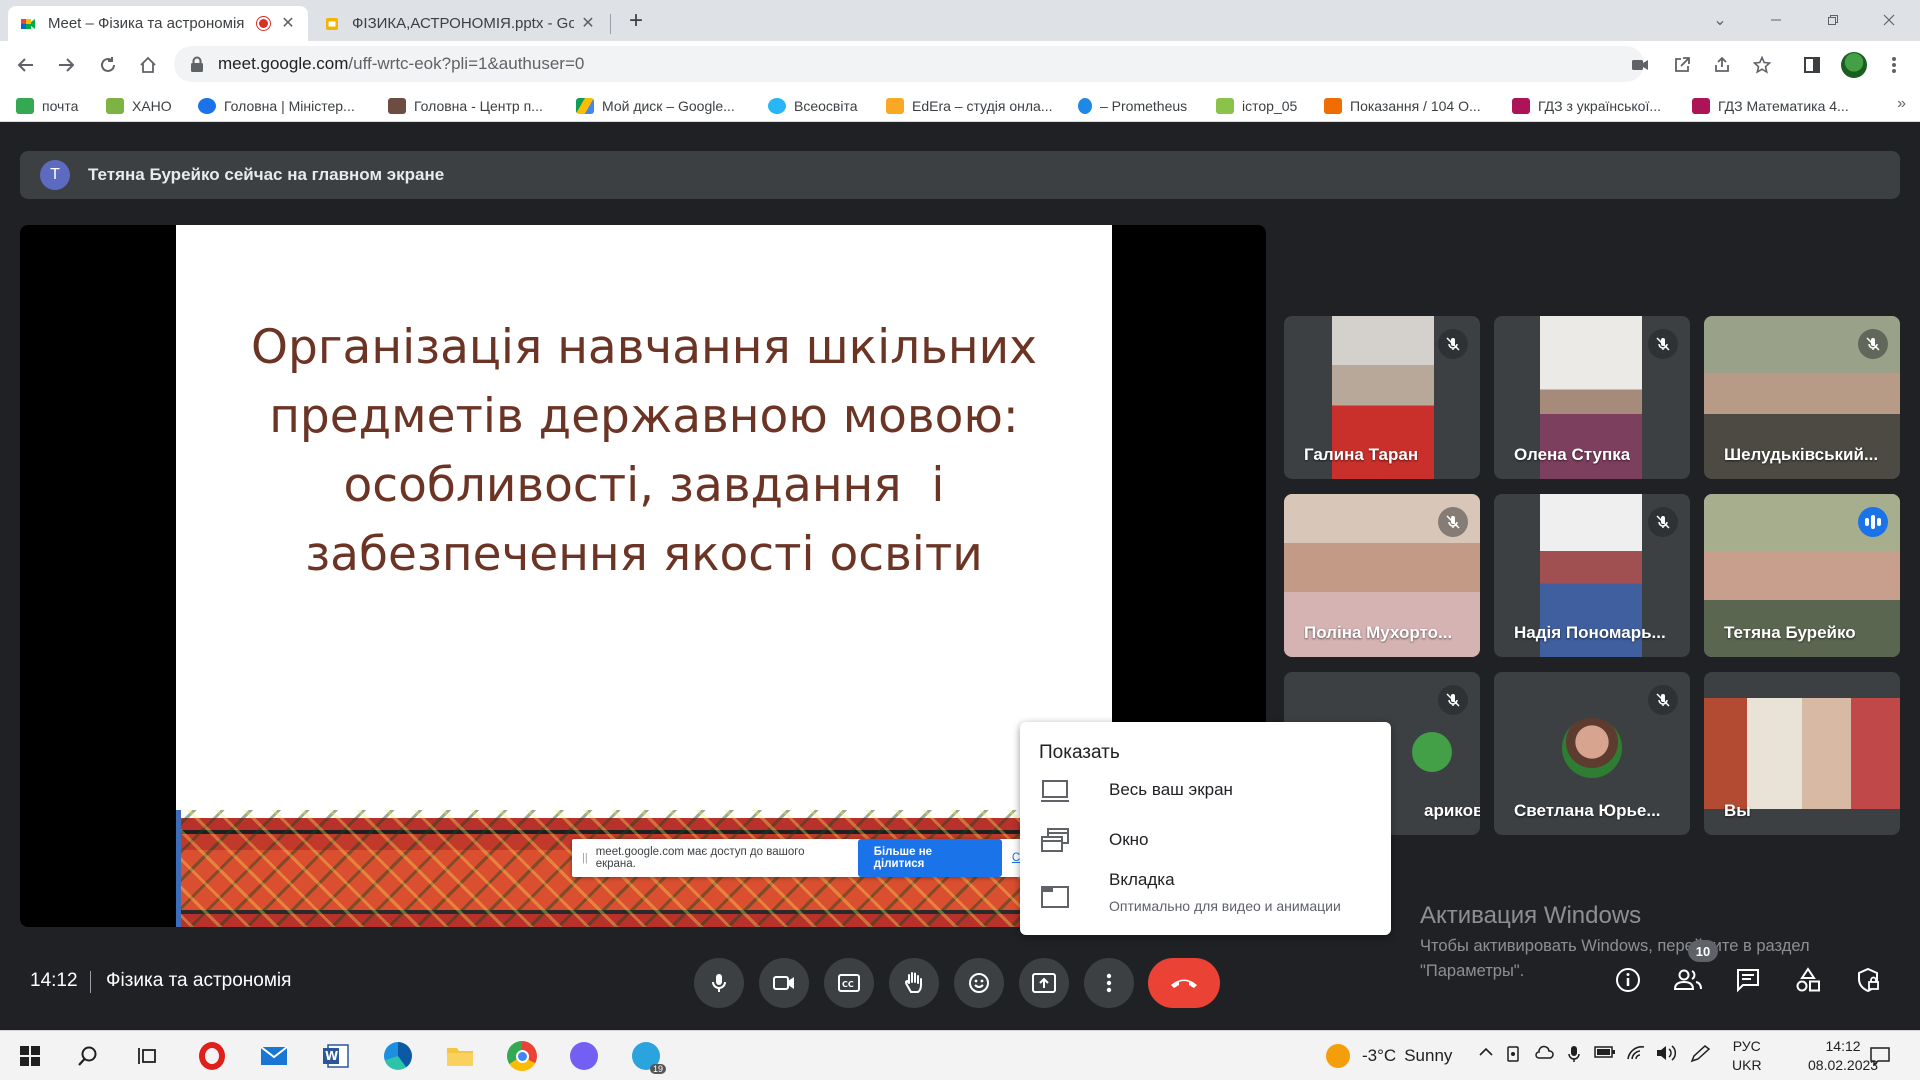 The height and width of the screenshot is (1080, 1920). What do you see at coordinates (1605, 1054) in the screenshot?
I see `battery-icon` at bounding box center [1605, 1054].